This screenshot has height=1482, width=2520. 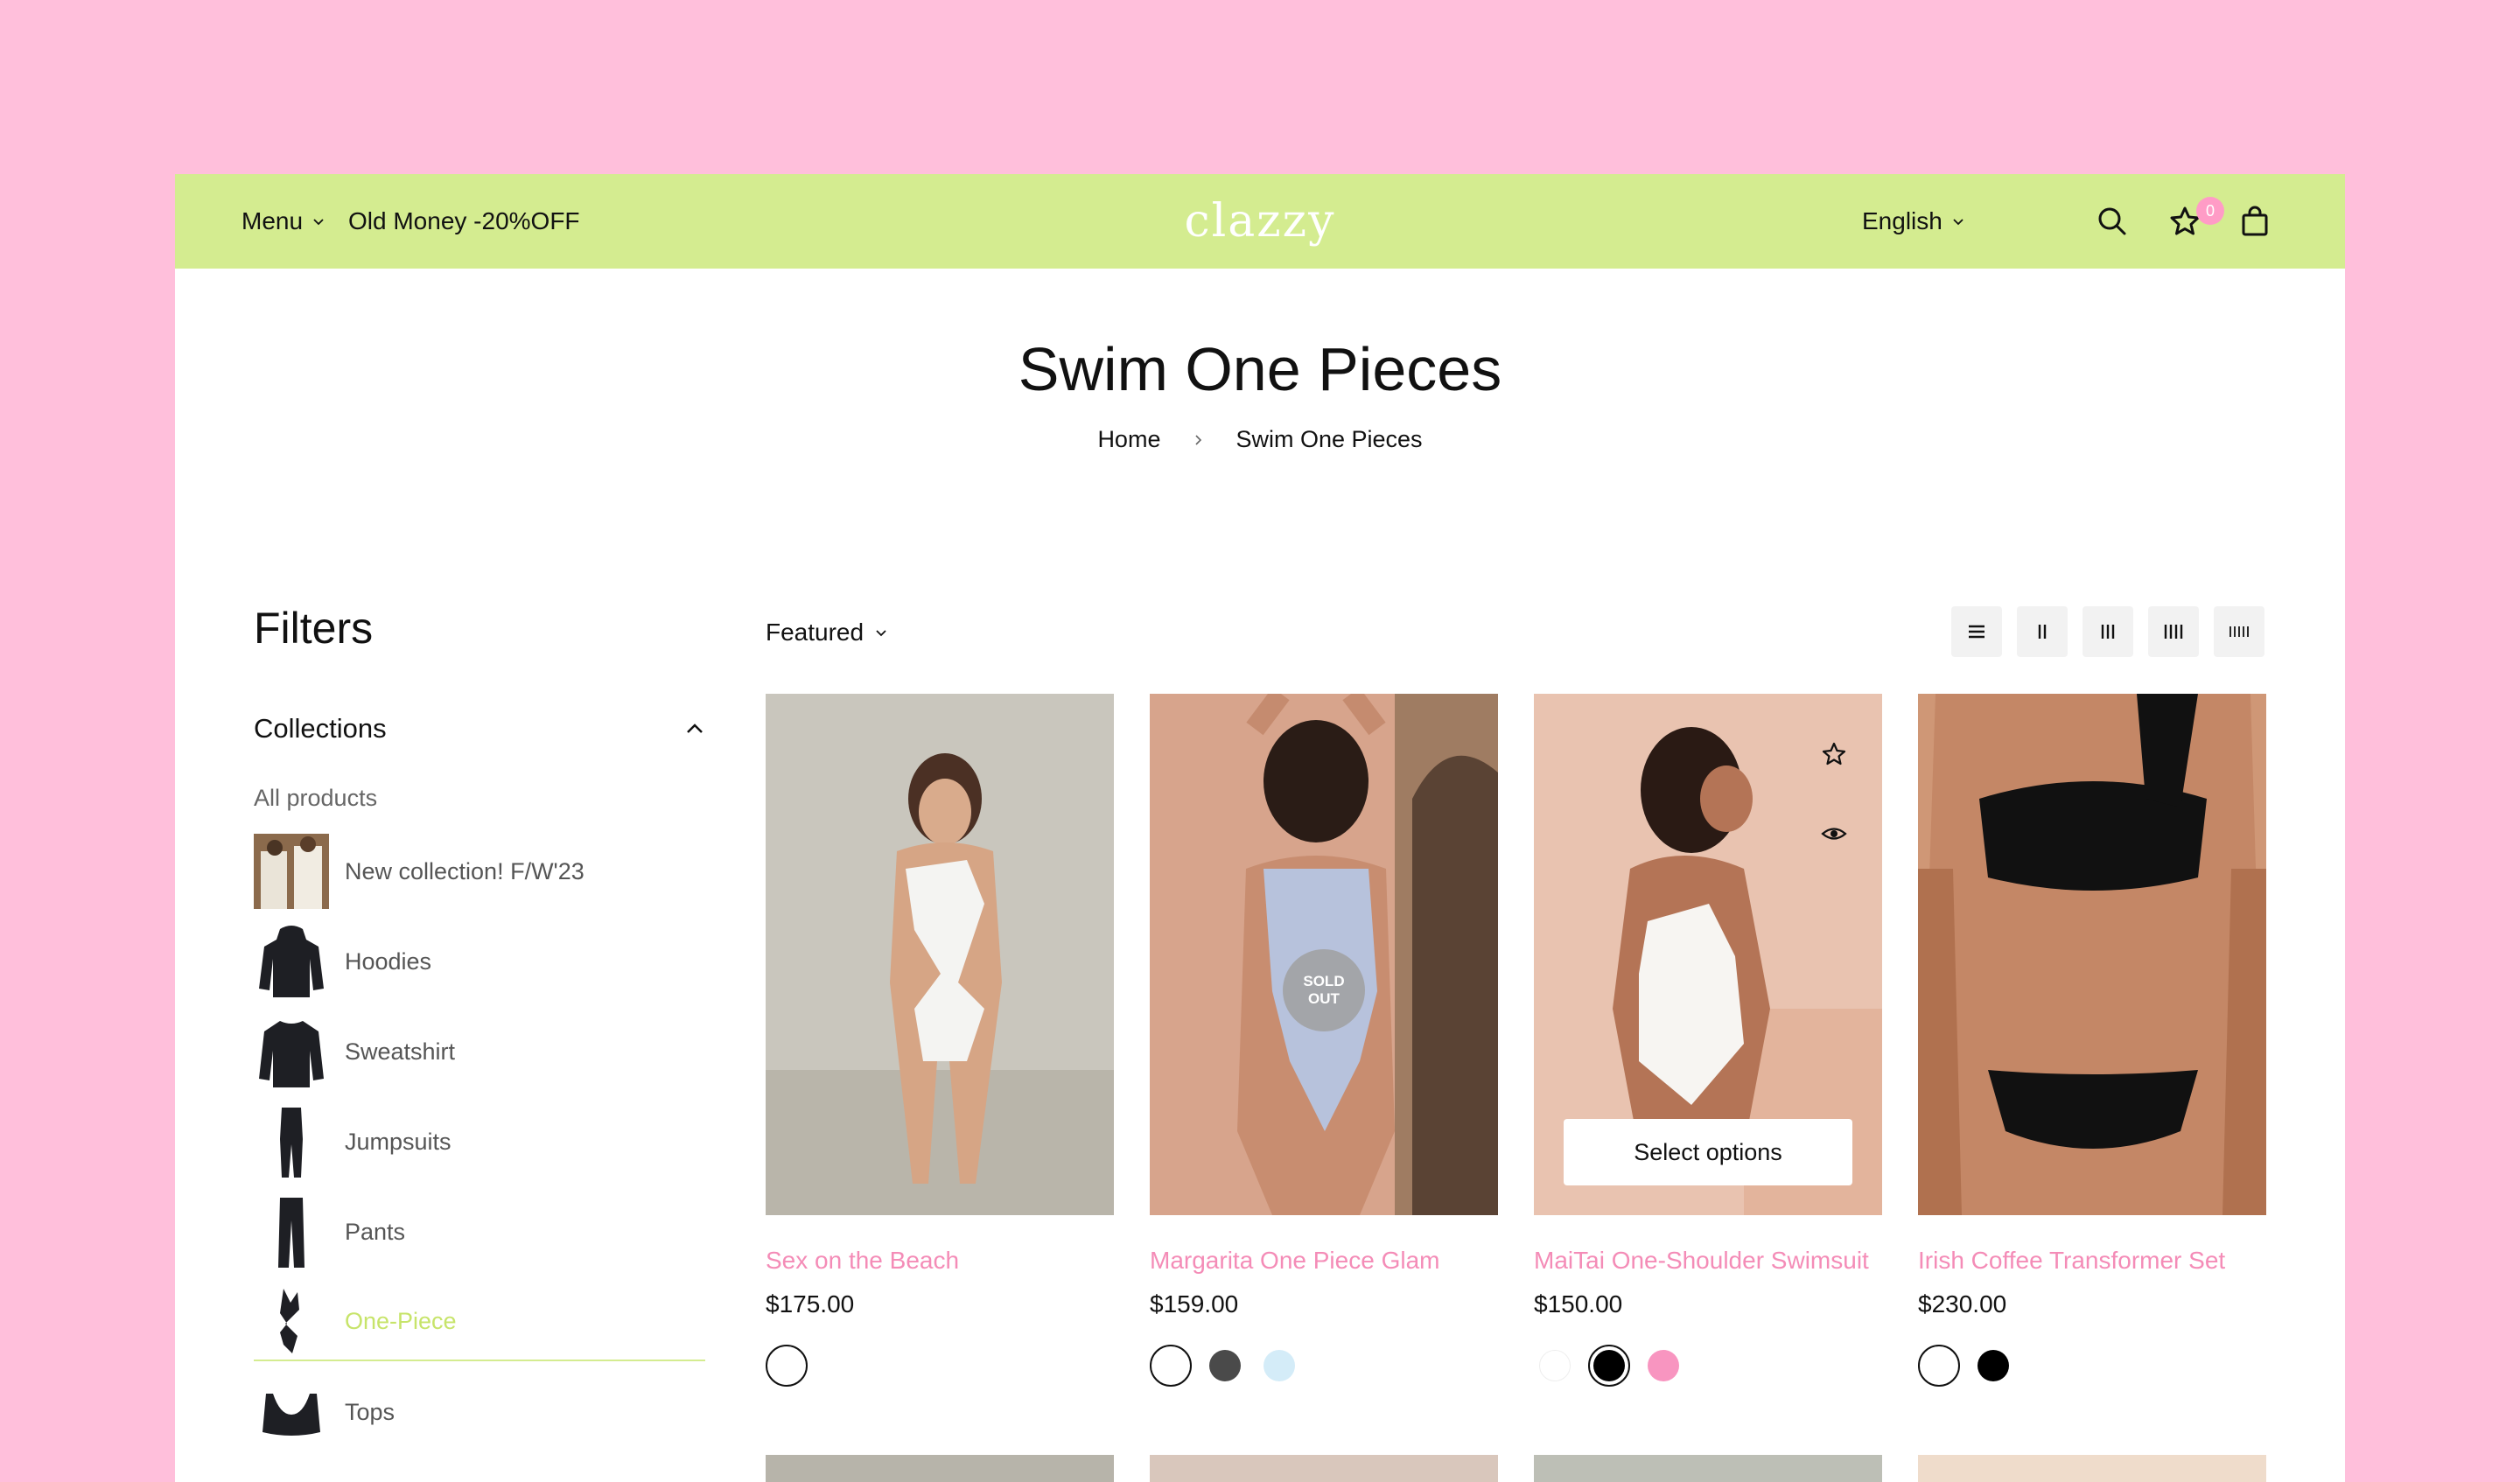 What do you see at coordinates (1578, 1304) in the screenshot?
I see `product-price: $150.00` at bounding box center [1578, 1304].